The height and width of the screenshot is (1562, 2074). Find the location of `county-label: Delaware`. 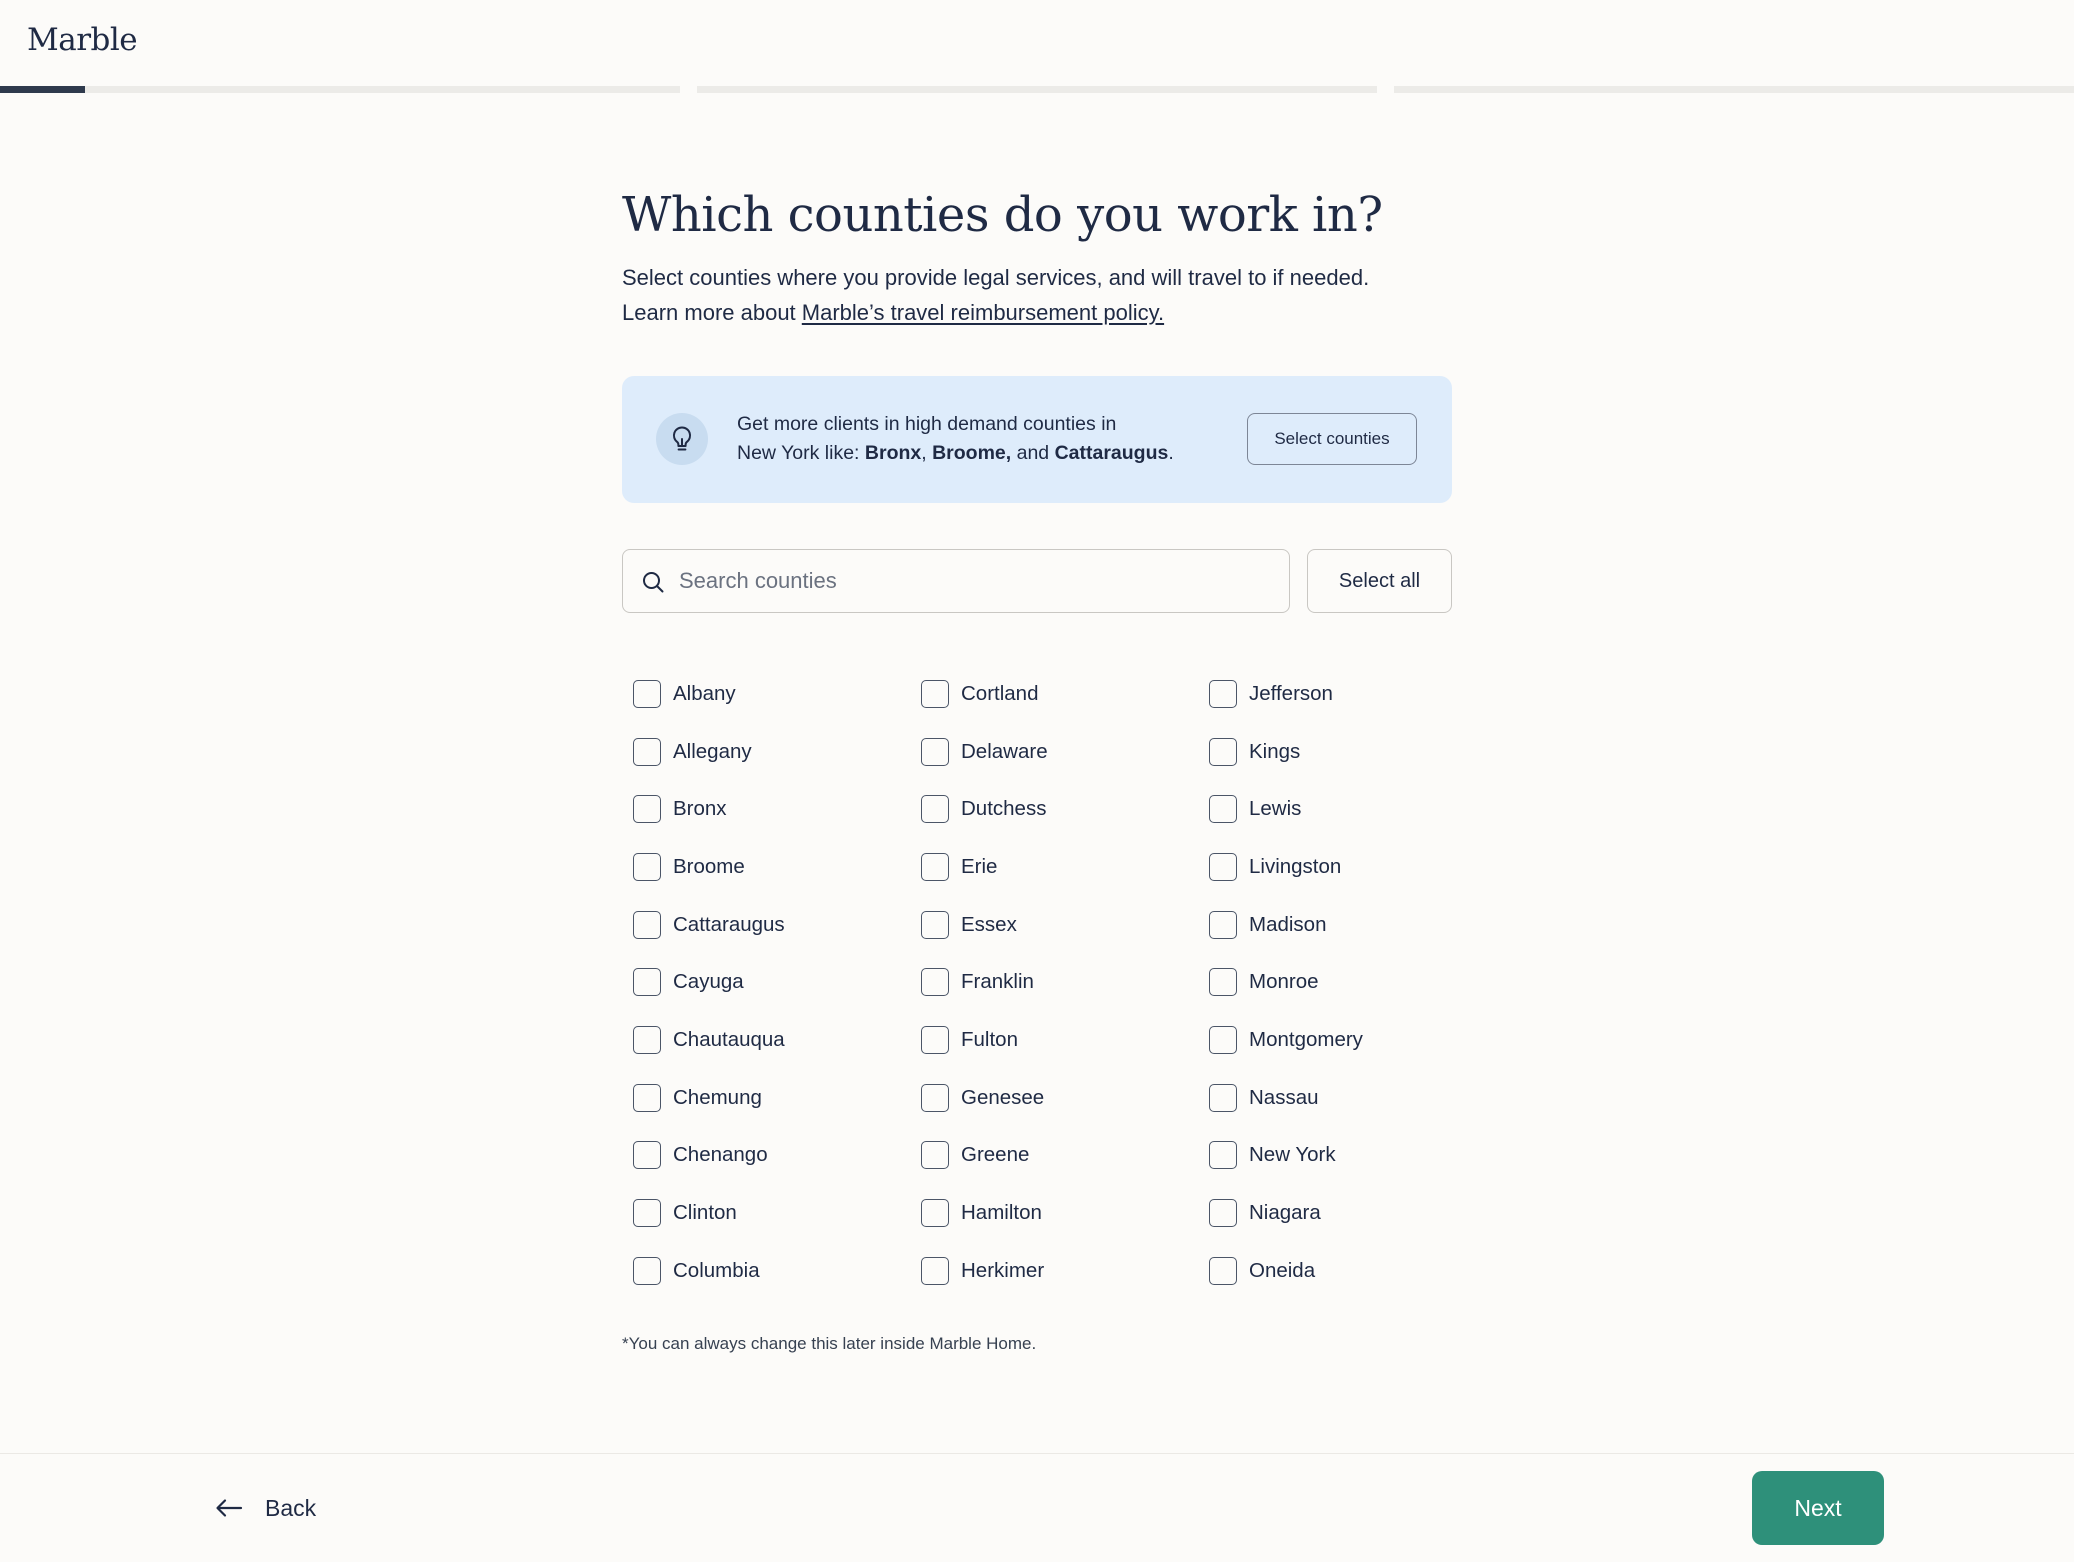

county-label: Delaware is located at coordinates (1004, 751).